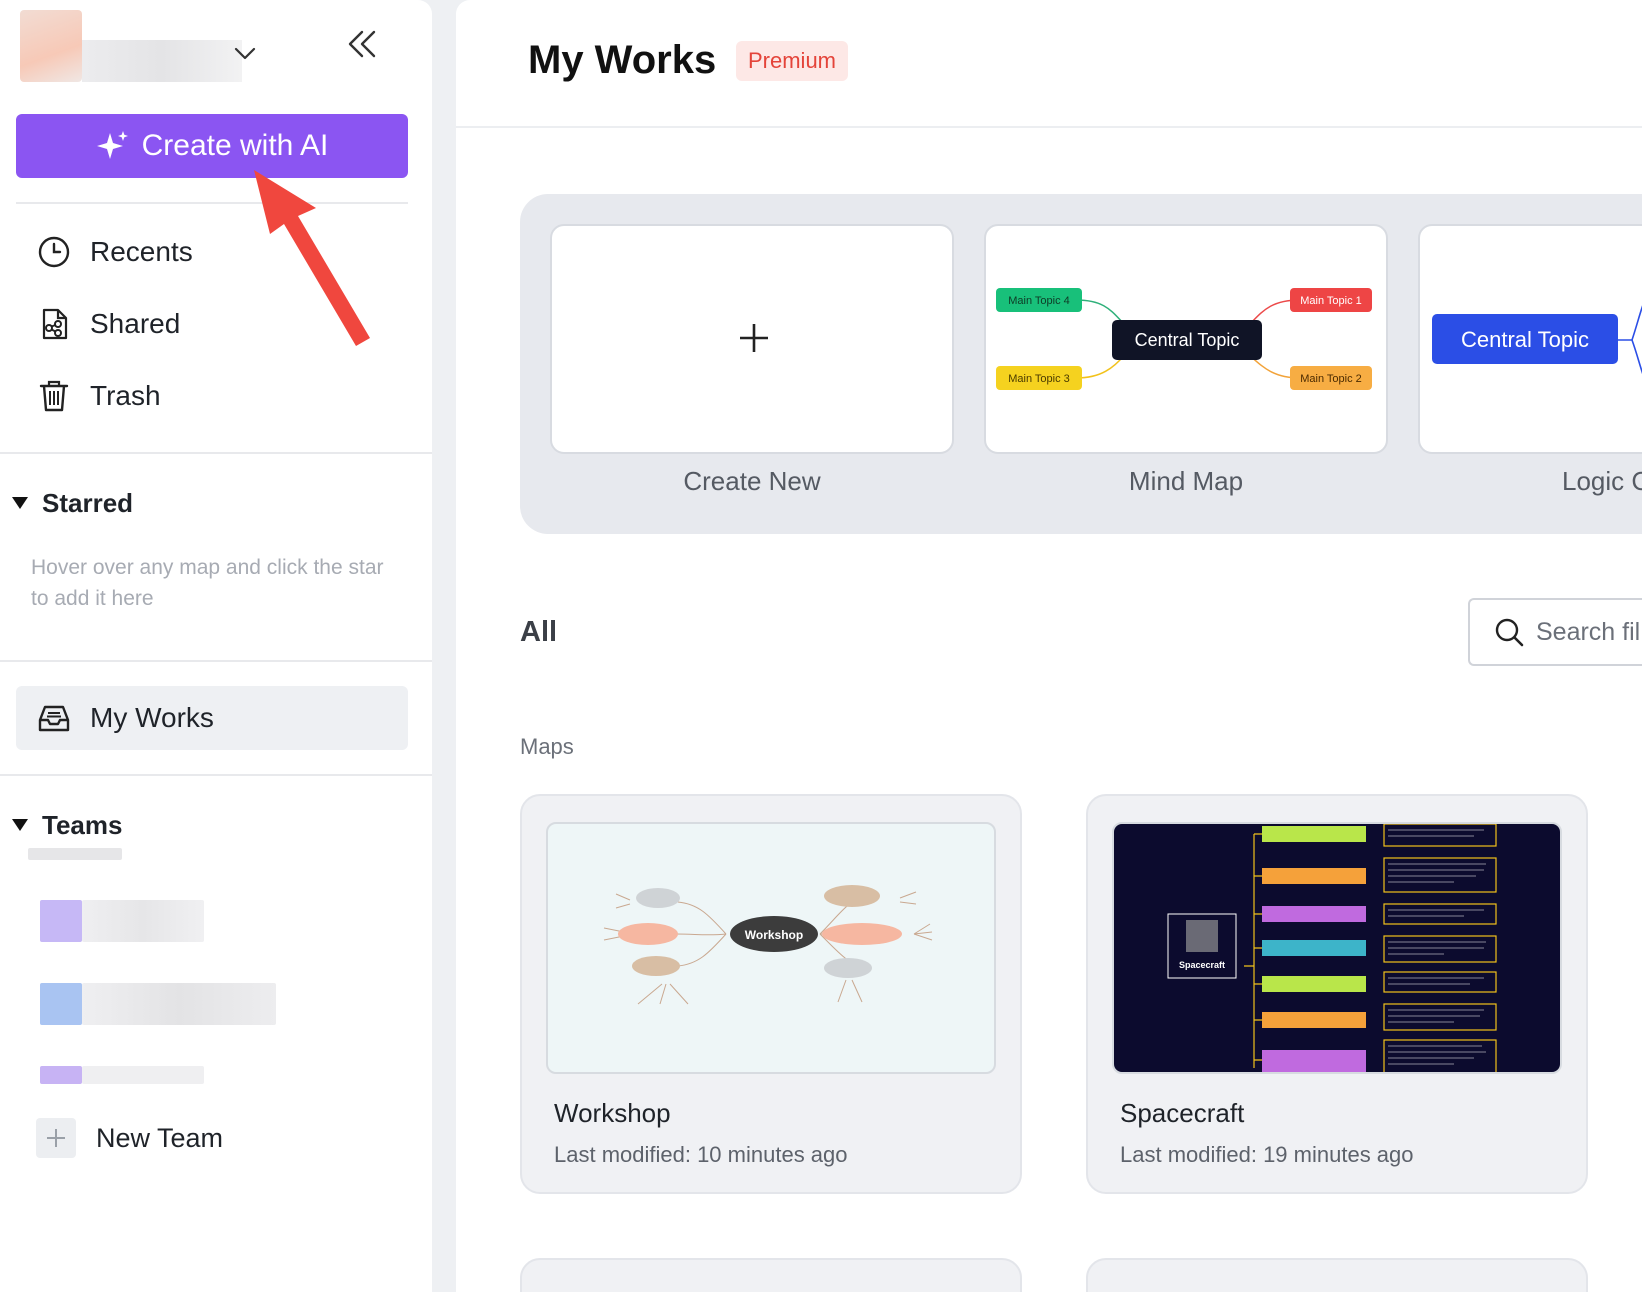  I want to click on header: My Works Premium, so click(1049, 64).